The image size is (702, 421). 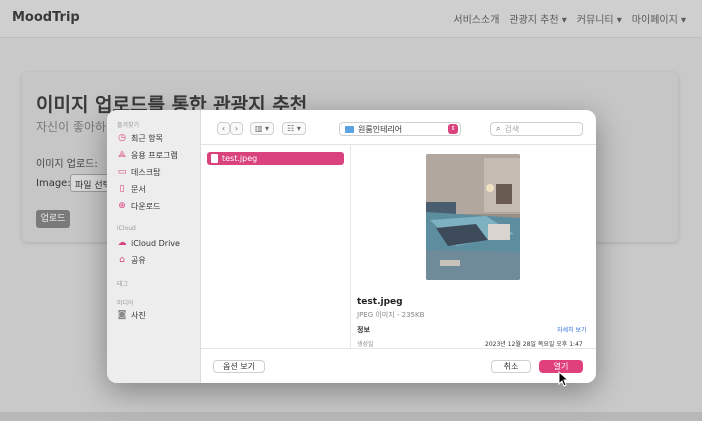 I want to click on bedroom-photo-image, so click(x=473, y=217).